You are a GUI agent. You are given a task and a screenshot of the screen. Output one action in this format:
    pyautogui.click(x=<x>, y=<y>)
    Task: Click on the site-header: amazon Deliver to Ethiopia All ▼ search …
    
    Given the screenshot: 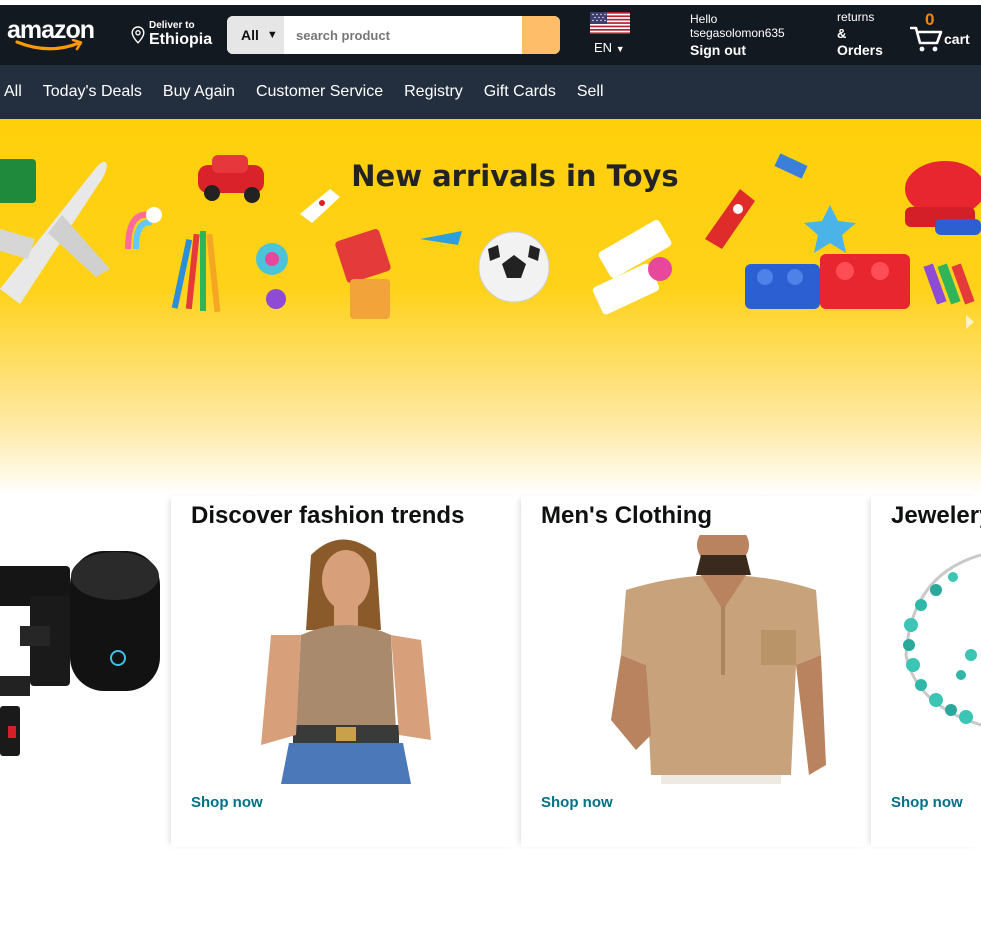 What is the action you would take?
    pyautogui.click(x=490, y=35)
    